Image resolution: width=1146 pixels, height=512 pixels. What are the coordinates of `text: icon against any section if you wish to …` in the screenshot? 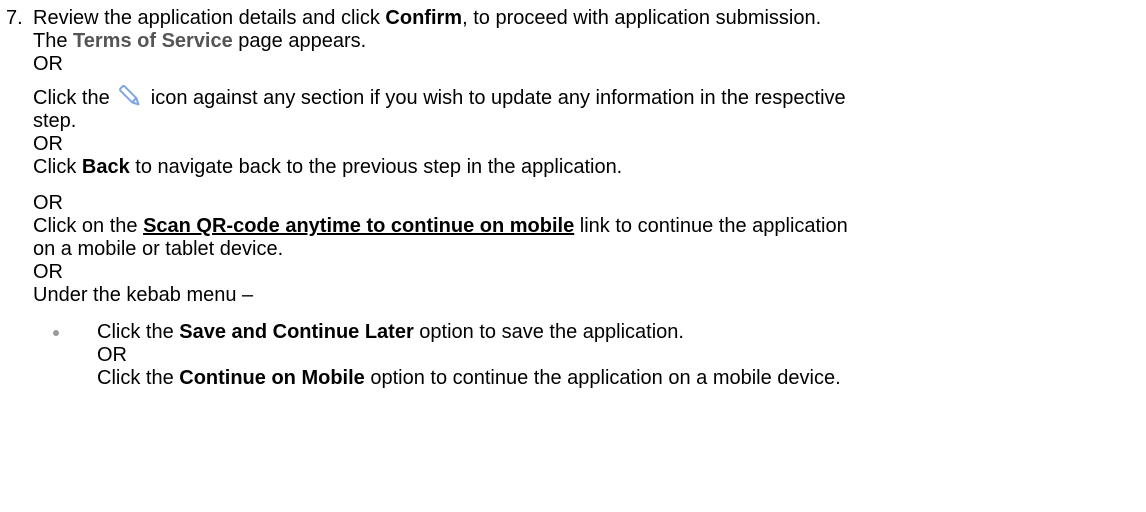 It's located at (495, 98).